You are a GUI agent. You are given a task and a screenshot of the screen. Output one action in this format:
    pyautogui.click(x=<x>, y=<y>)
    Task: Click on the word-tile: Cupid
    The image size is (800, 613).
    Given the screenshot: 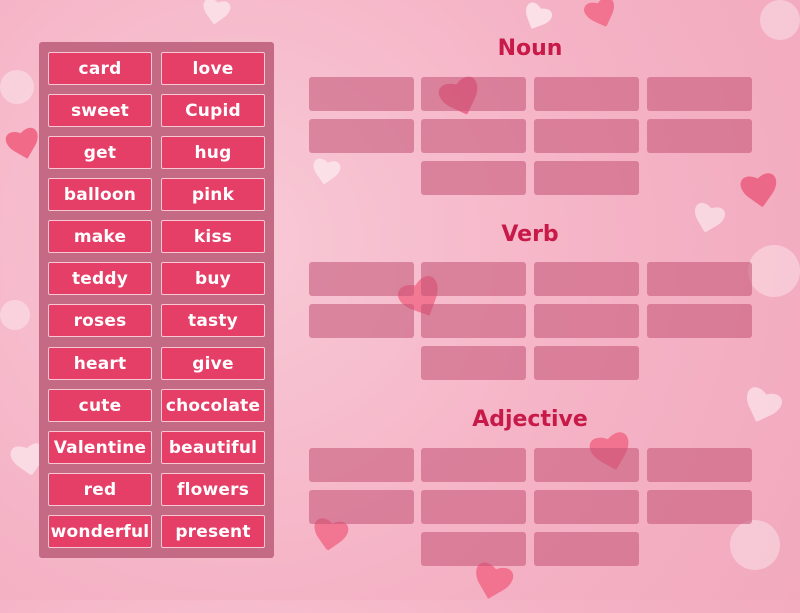 What is the action you would take?
    pyautogui.click(x=213, y=110)
    